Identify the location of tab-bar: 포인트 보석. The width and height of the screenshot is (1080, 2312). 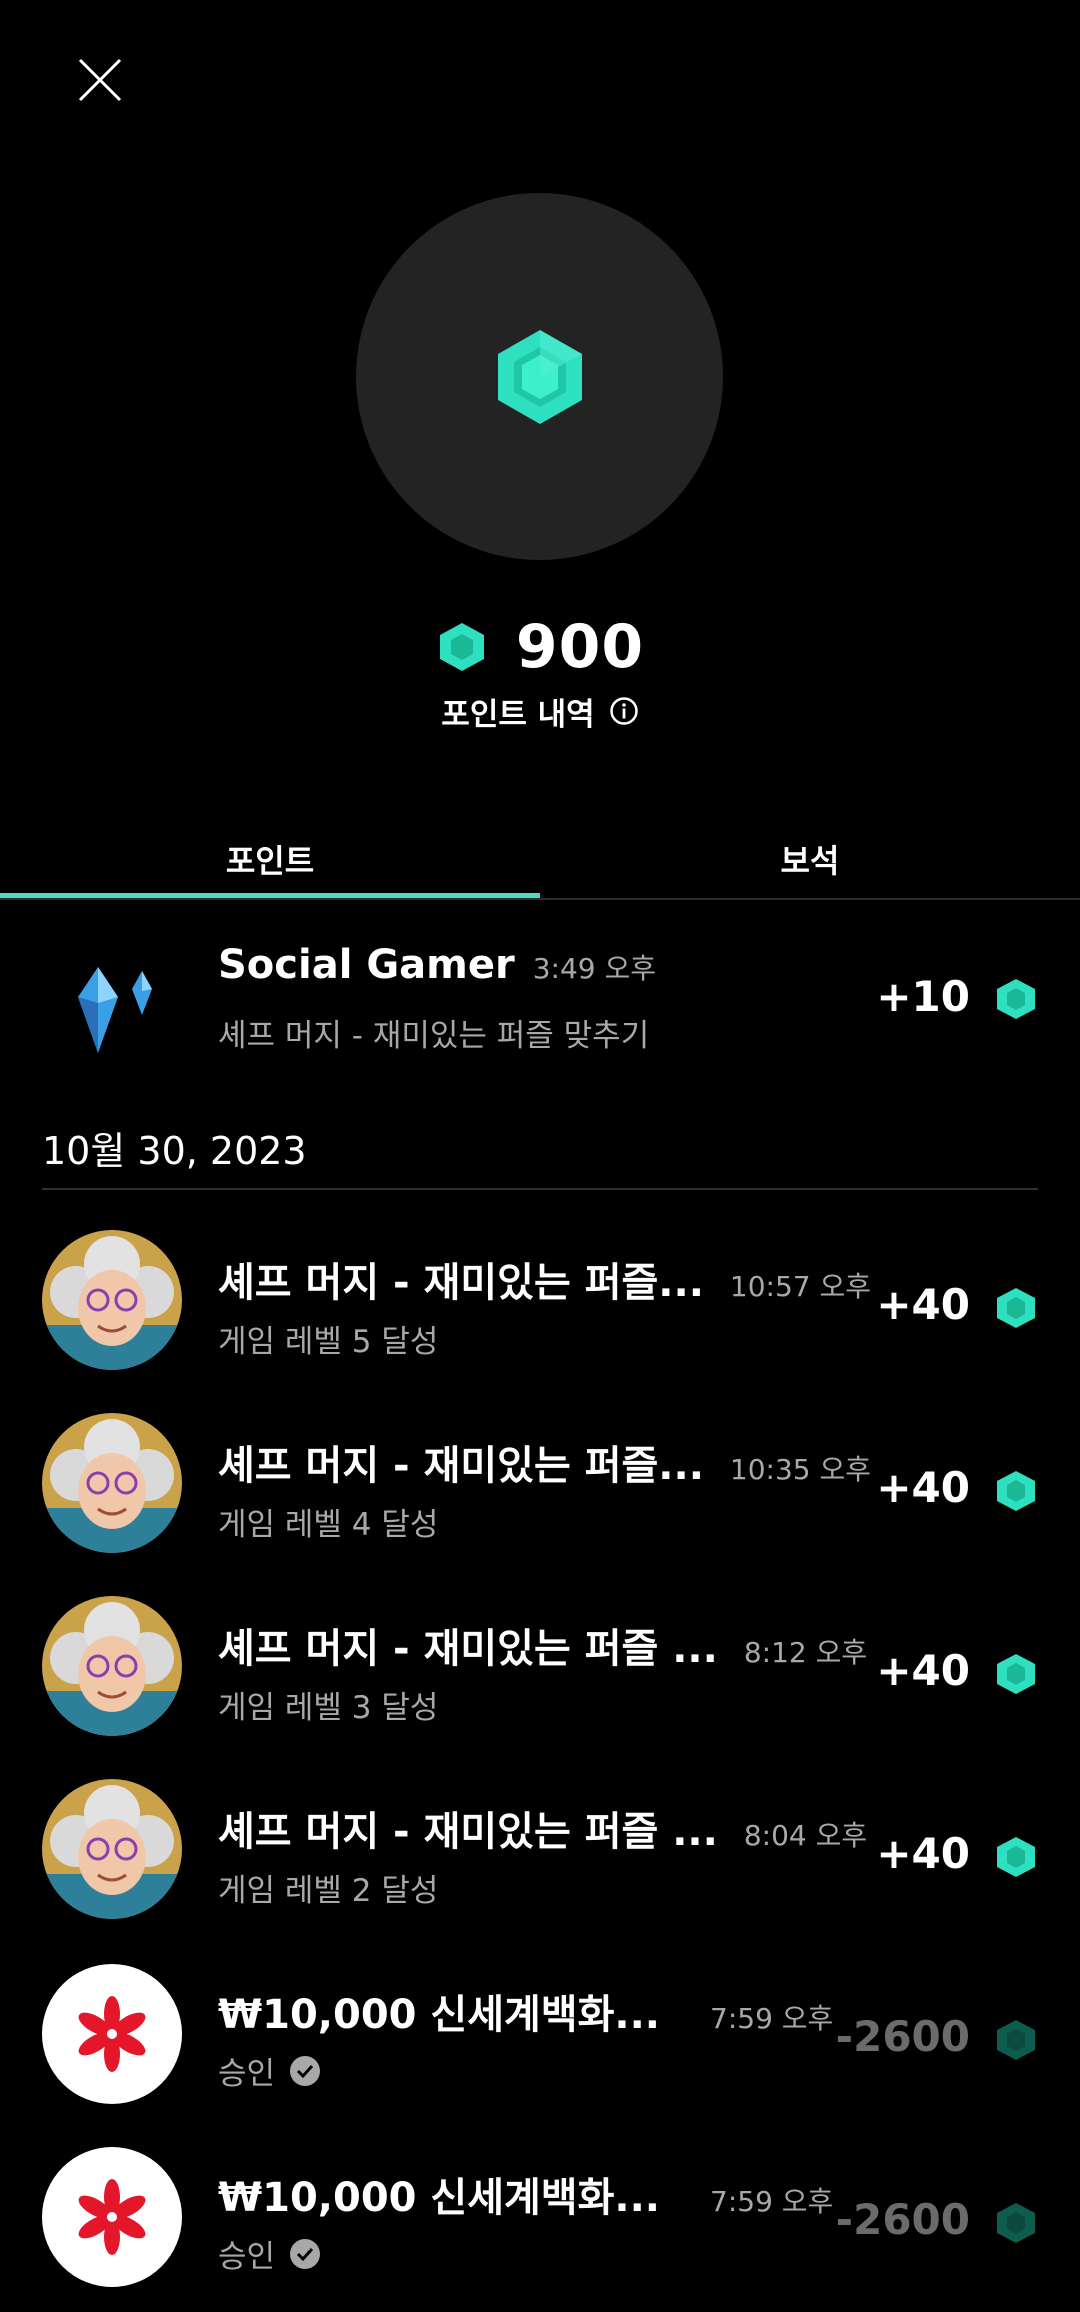
(540, 859).